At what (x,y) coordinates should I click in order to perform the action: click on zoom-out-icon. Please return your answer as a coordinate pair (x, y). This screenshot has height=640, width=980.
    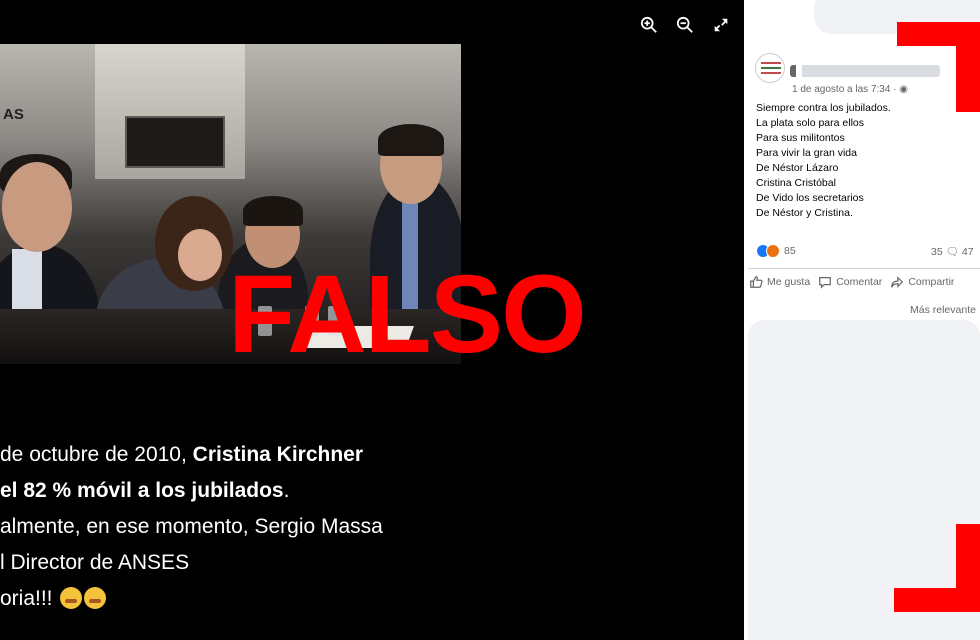
    Looking at the image, I should click on (685, 25).